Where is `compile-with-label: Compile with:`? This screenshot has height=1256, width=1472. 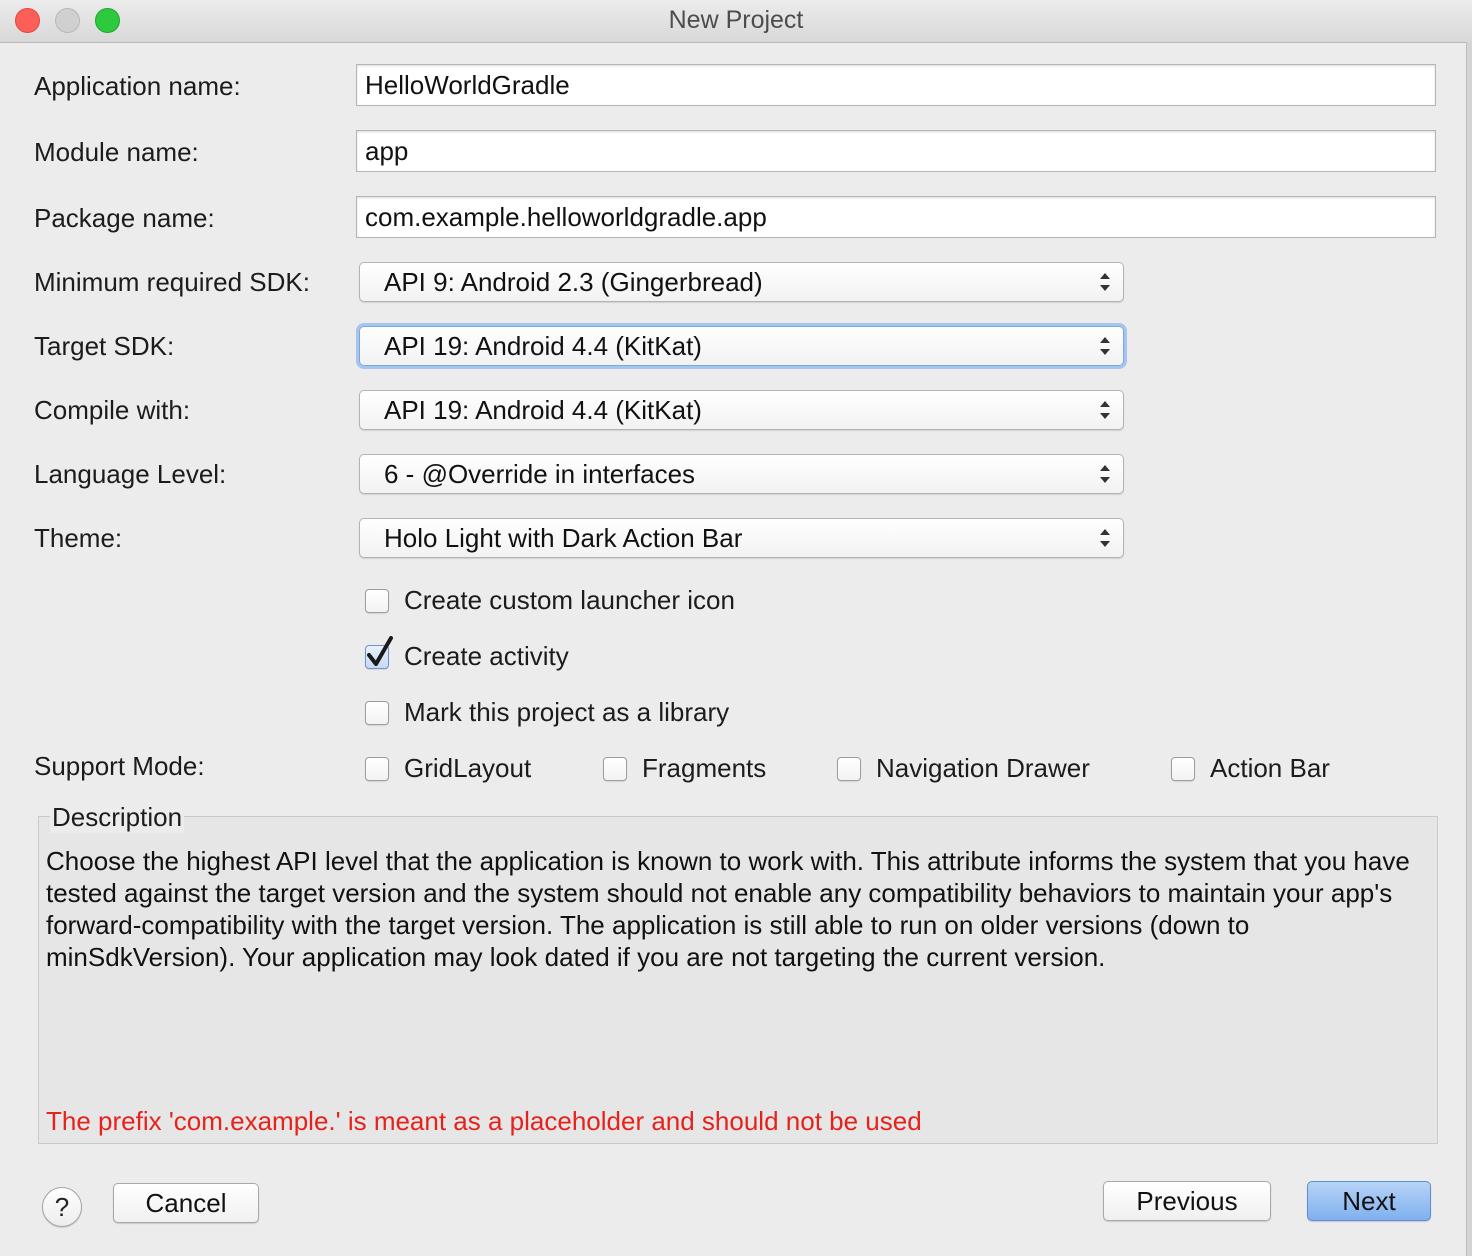
compile-with-label: Compile with: is located at coordinates (112, 410).